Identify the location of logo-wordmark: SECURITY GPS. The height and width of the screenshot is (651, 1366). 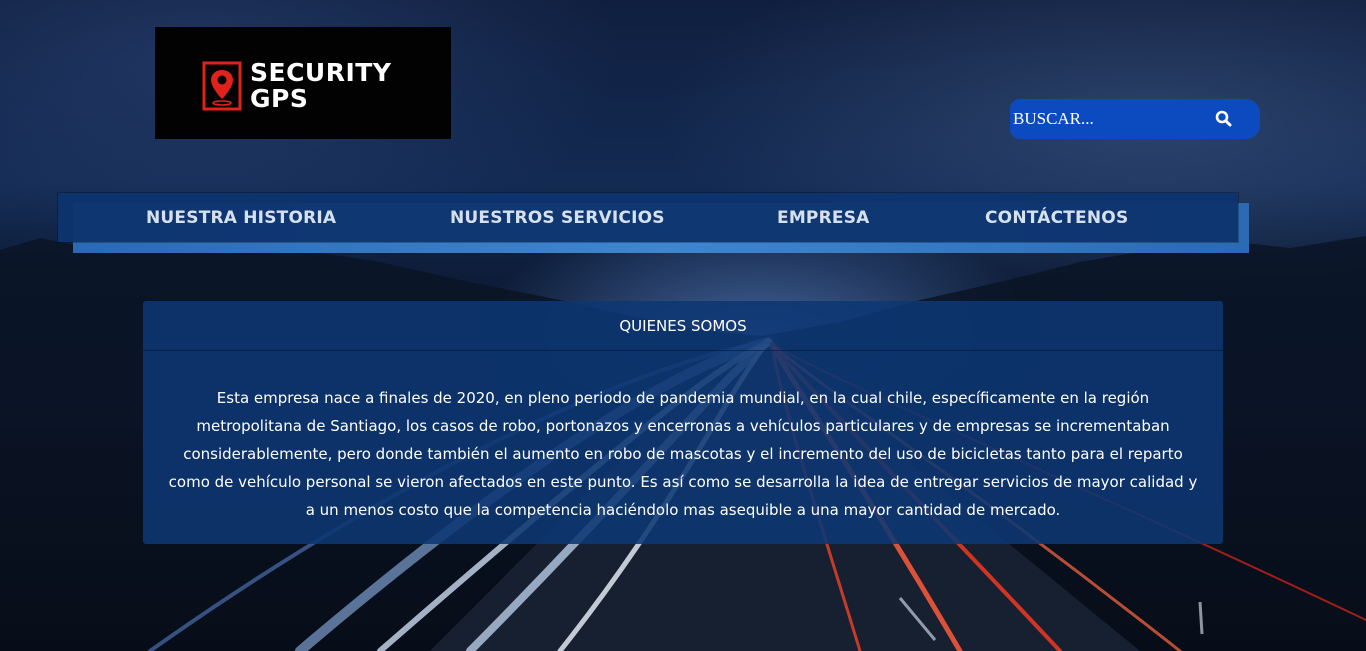
(320, 86).